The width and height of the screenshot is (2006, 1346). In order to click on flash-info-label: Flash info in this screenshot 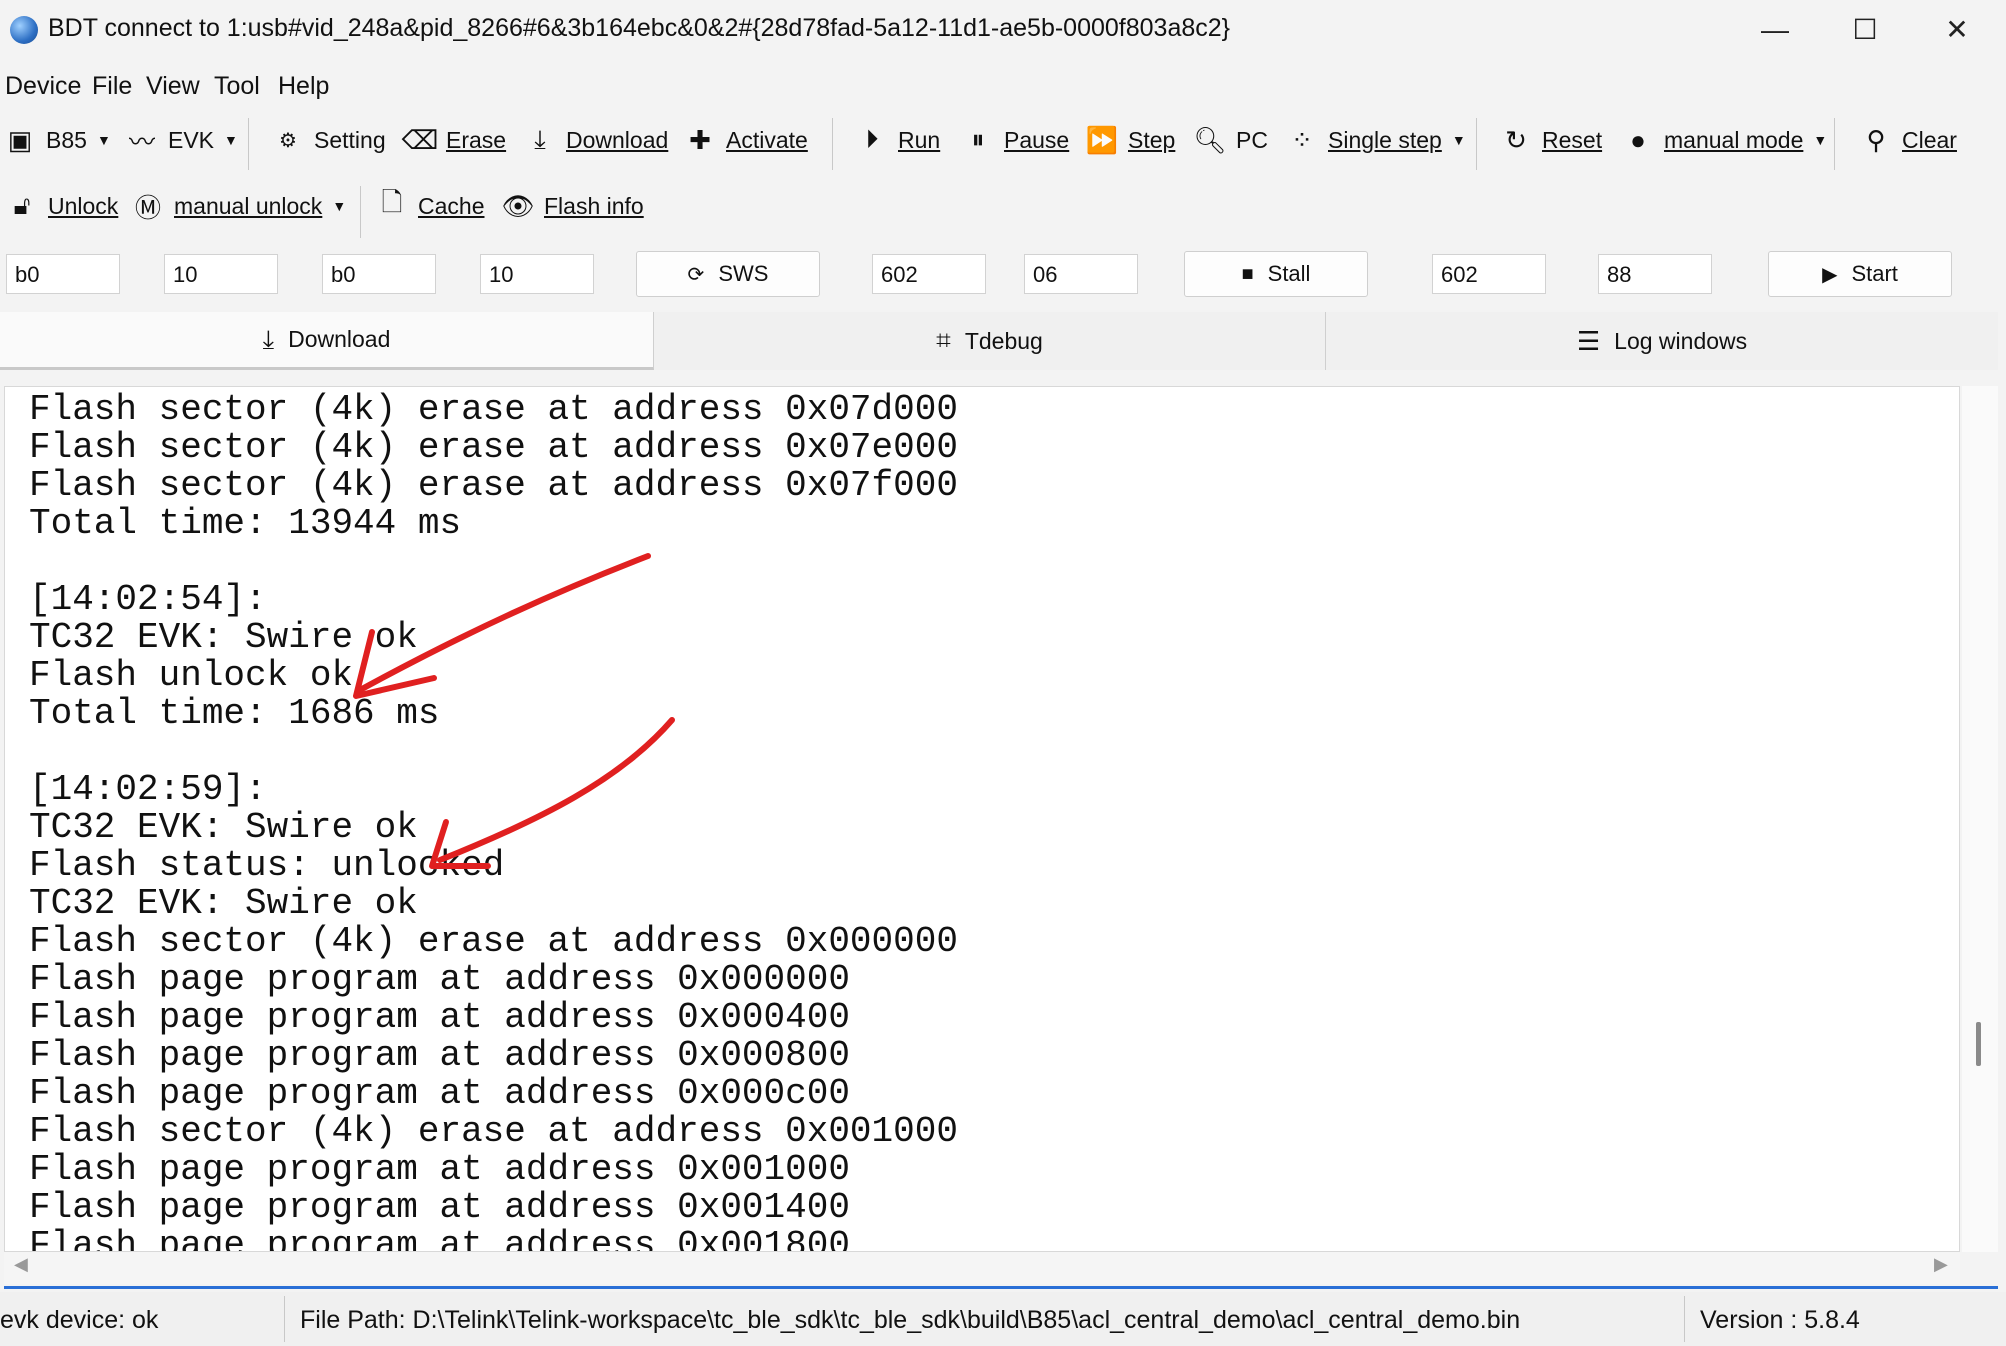, I will do `click(594, 205)`.